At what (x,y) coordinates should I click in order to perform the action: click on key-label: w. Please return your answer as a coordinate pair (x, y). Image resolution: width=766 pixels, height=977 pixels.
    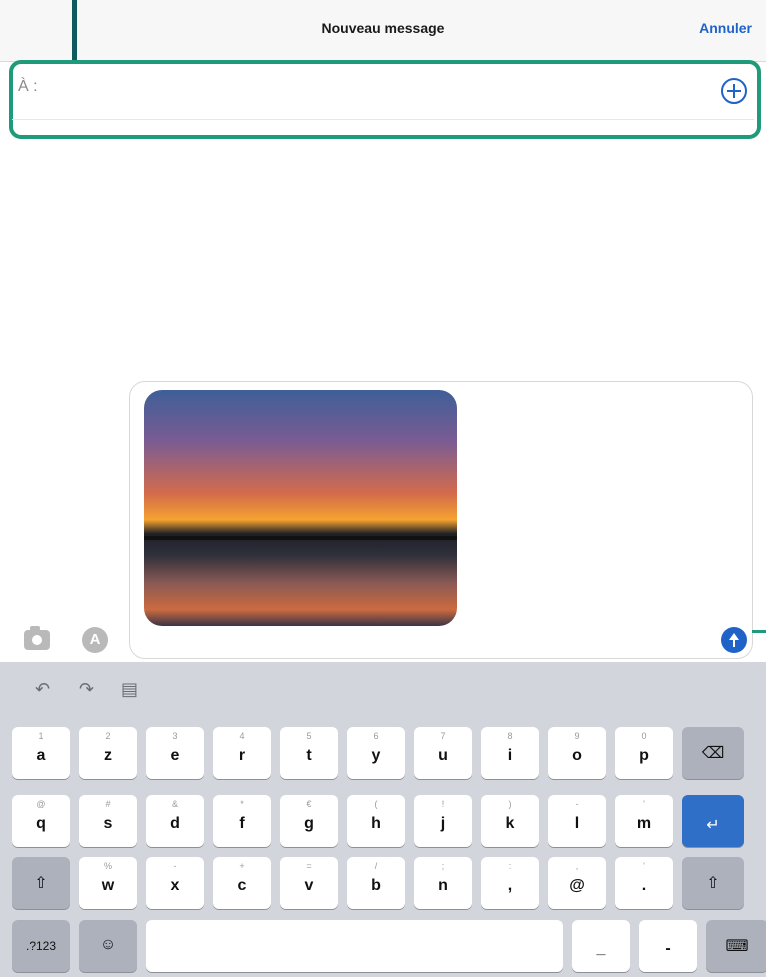
    Looking at the image, I should click on (108, 885).